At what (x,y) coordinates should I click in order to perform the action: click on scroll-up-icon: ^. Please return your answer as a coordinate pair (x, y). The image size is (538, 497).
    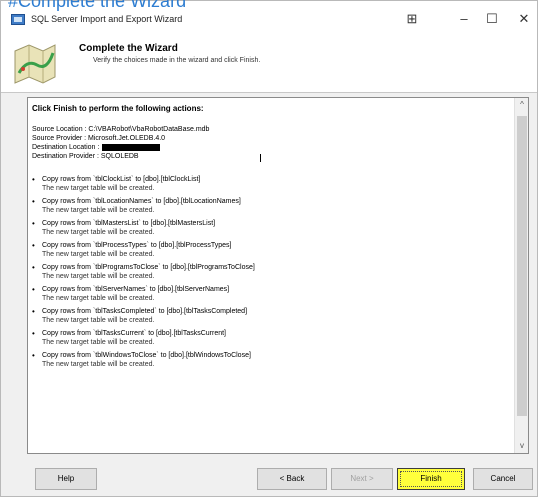
    Looking at the image, I should click on (522, 105).